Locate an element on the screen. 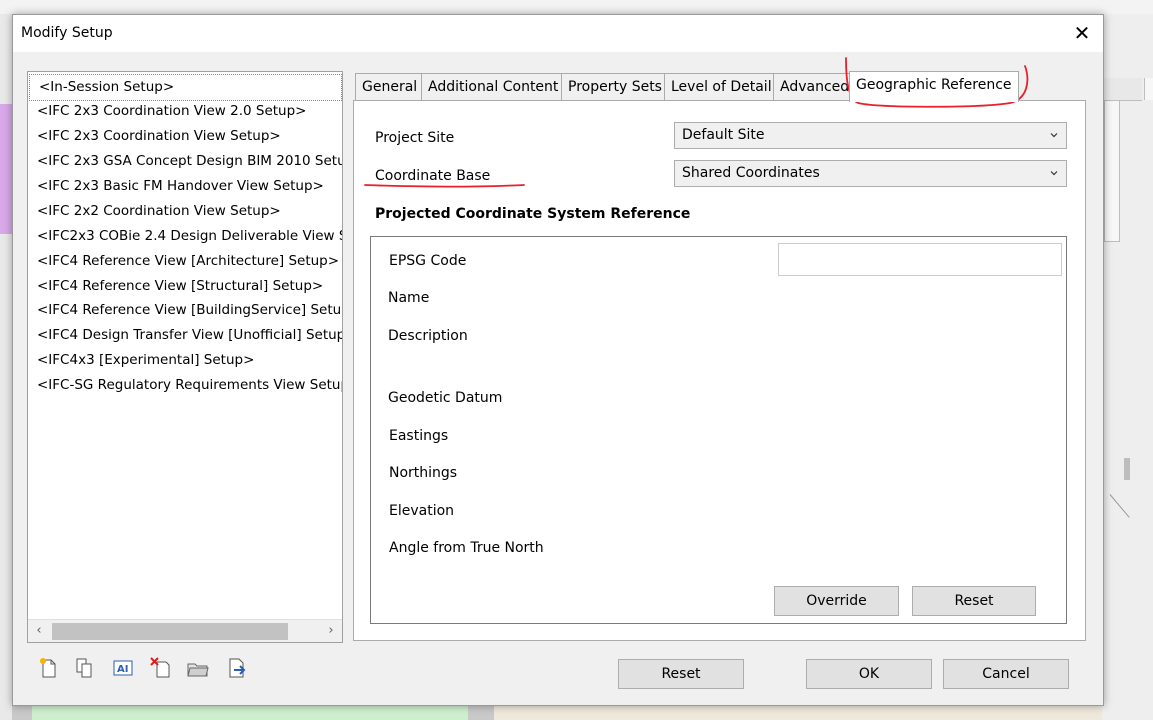  tab-additional-content: Additional Content is located at coordinates (493, 87).